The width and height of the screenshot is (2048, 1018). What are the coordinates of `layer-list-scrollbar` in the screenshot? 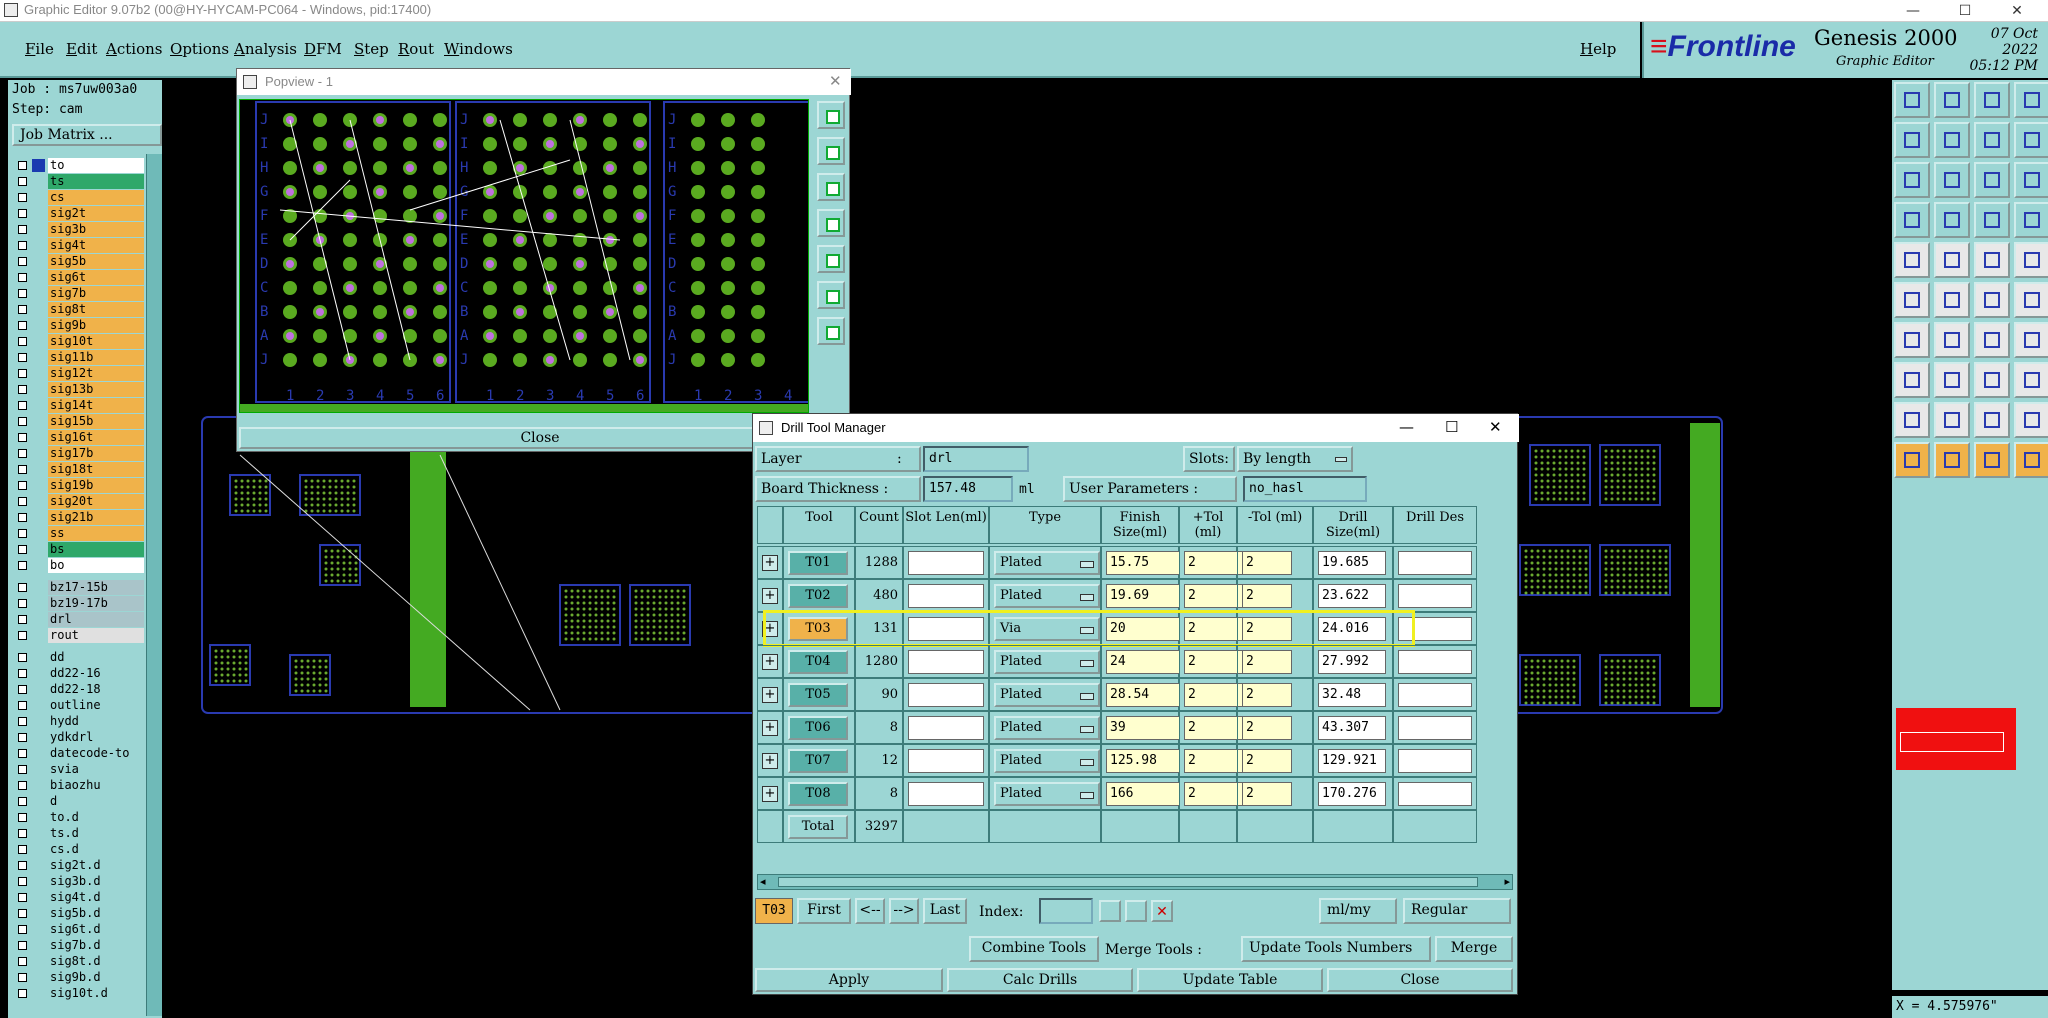 It's located at (154, 585).